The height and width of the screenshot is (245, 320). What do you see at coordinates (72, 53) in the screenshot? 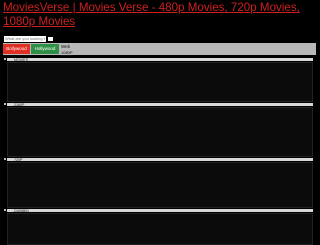
I see `nav-link-1080p: 1080P` at bounding box center [72, 53].